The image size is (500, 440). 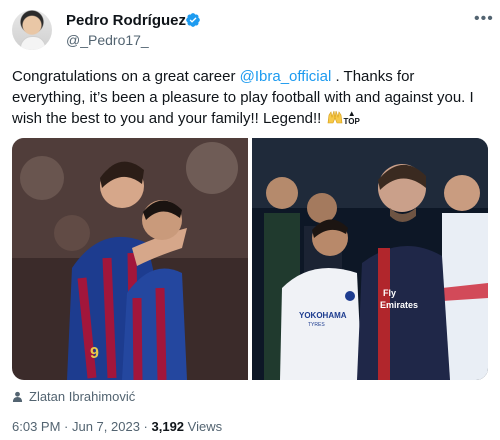 What do you see at coordinates (94, 353) in the screenshot?
I see `jersey-number: 9` at bounding box center [94, 353].